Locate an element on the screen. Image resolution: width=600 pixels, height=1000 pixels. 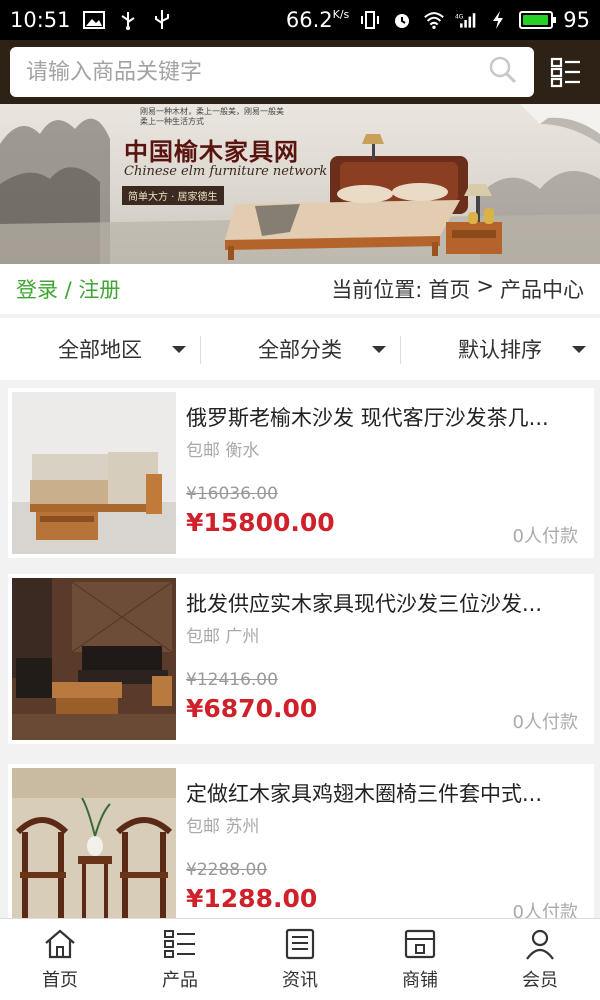
nav-home: 首页 is located at coordinates (60, 959).